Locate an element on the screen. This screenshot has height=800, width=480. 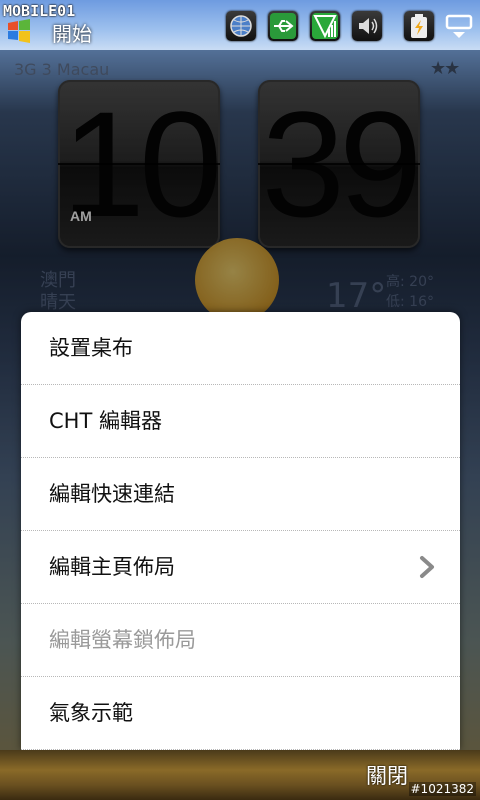
speaker-icon is located at coordinates (367, 26).